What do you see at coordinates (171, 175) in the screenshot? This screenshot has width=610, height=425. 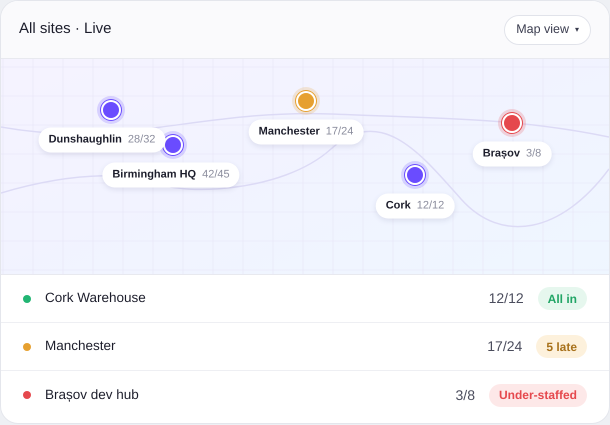 I see `pin-label: Birmingham HQ 42/45` at bounding box center [171, 175].